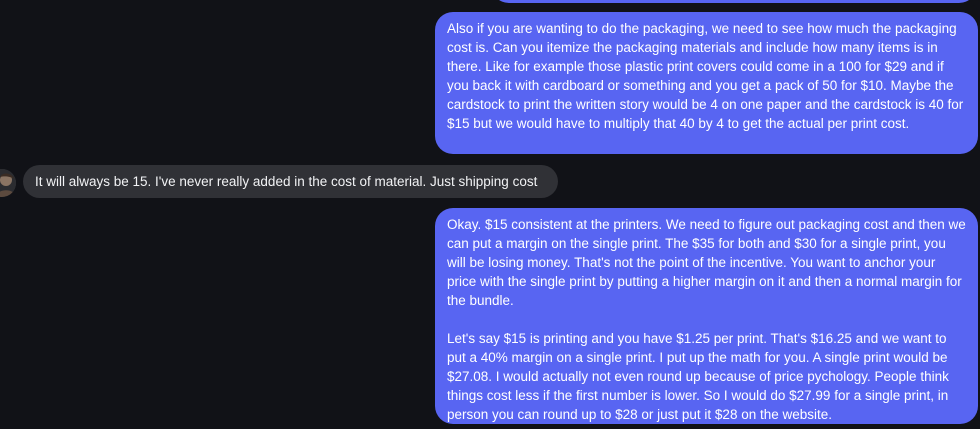 This screenshot has width=980, height=429. What do you see at coordinates (734, 1) in the screenshot?
I see `previous-message-bubble` at bounding box center [734, 1].